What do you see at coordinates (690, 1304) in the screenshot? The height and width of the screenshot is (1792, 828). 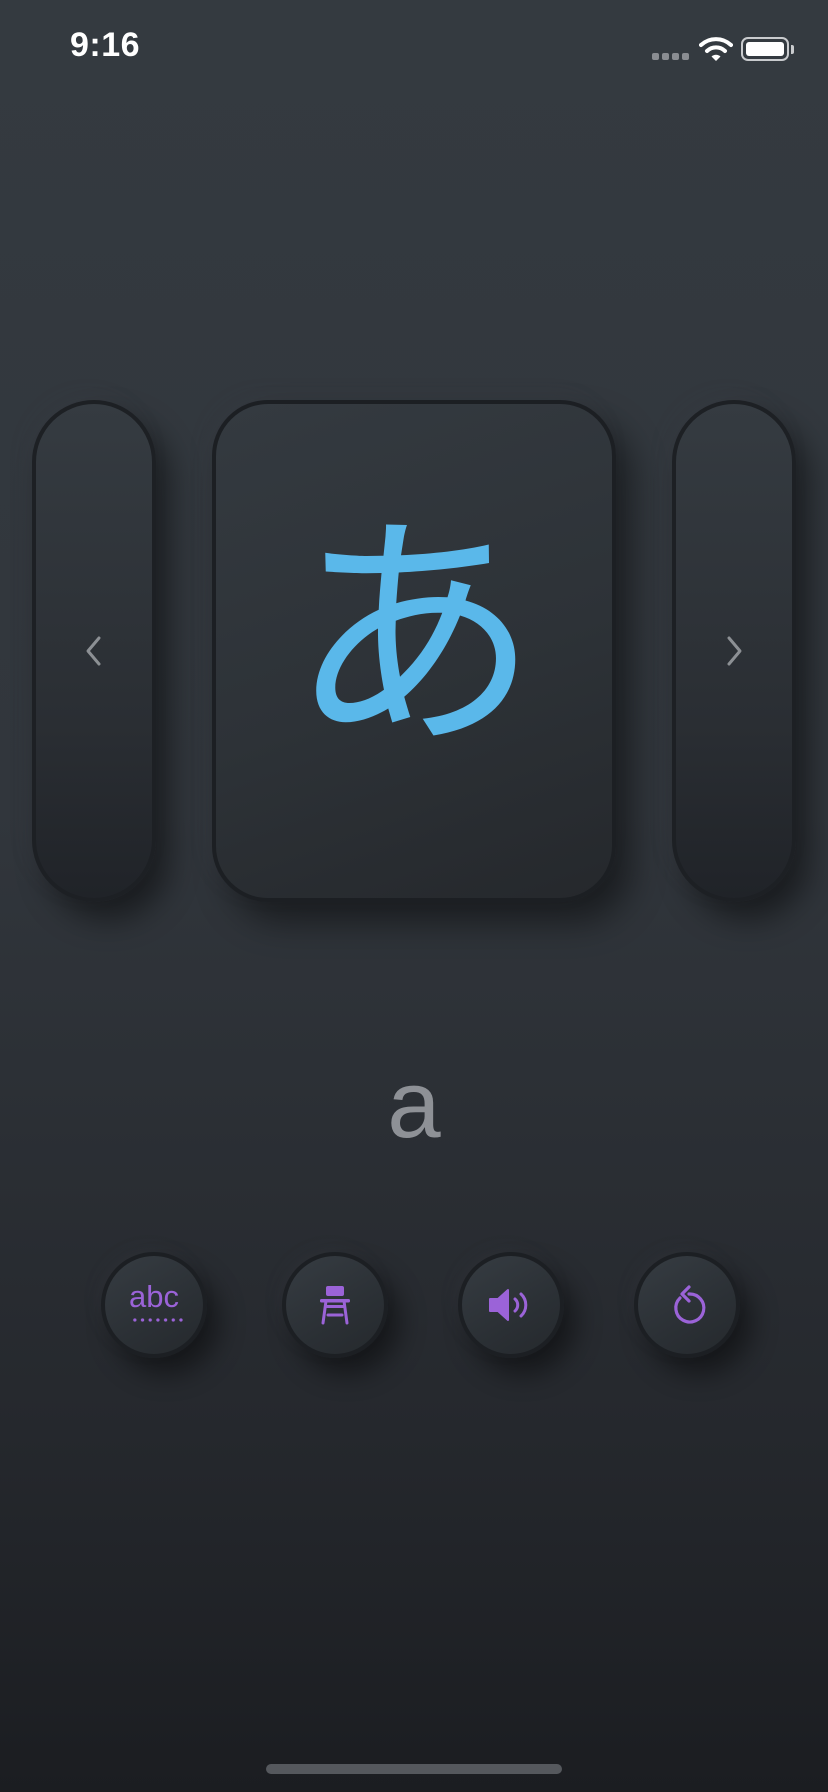 I see `replay-icon` at bounding box center [690, 1304].